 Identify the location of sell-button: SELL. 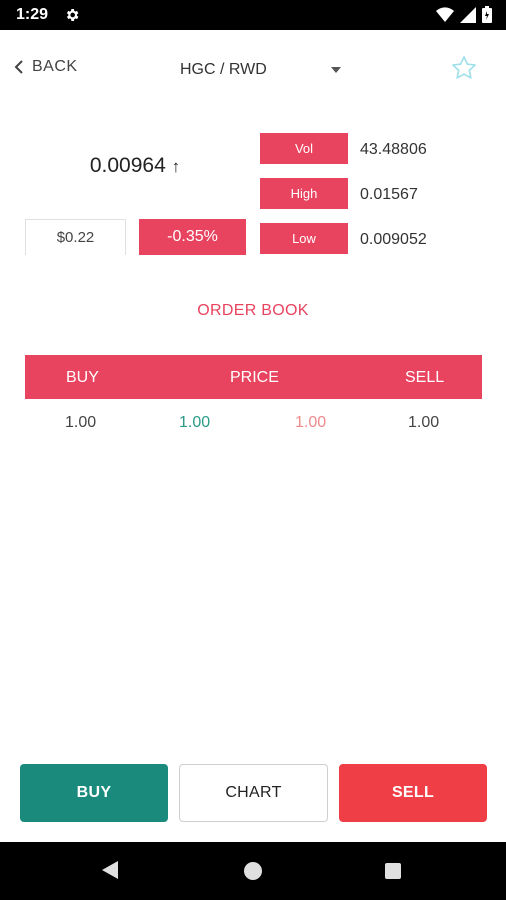
(413, 793).